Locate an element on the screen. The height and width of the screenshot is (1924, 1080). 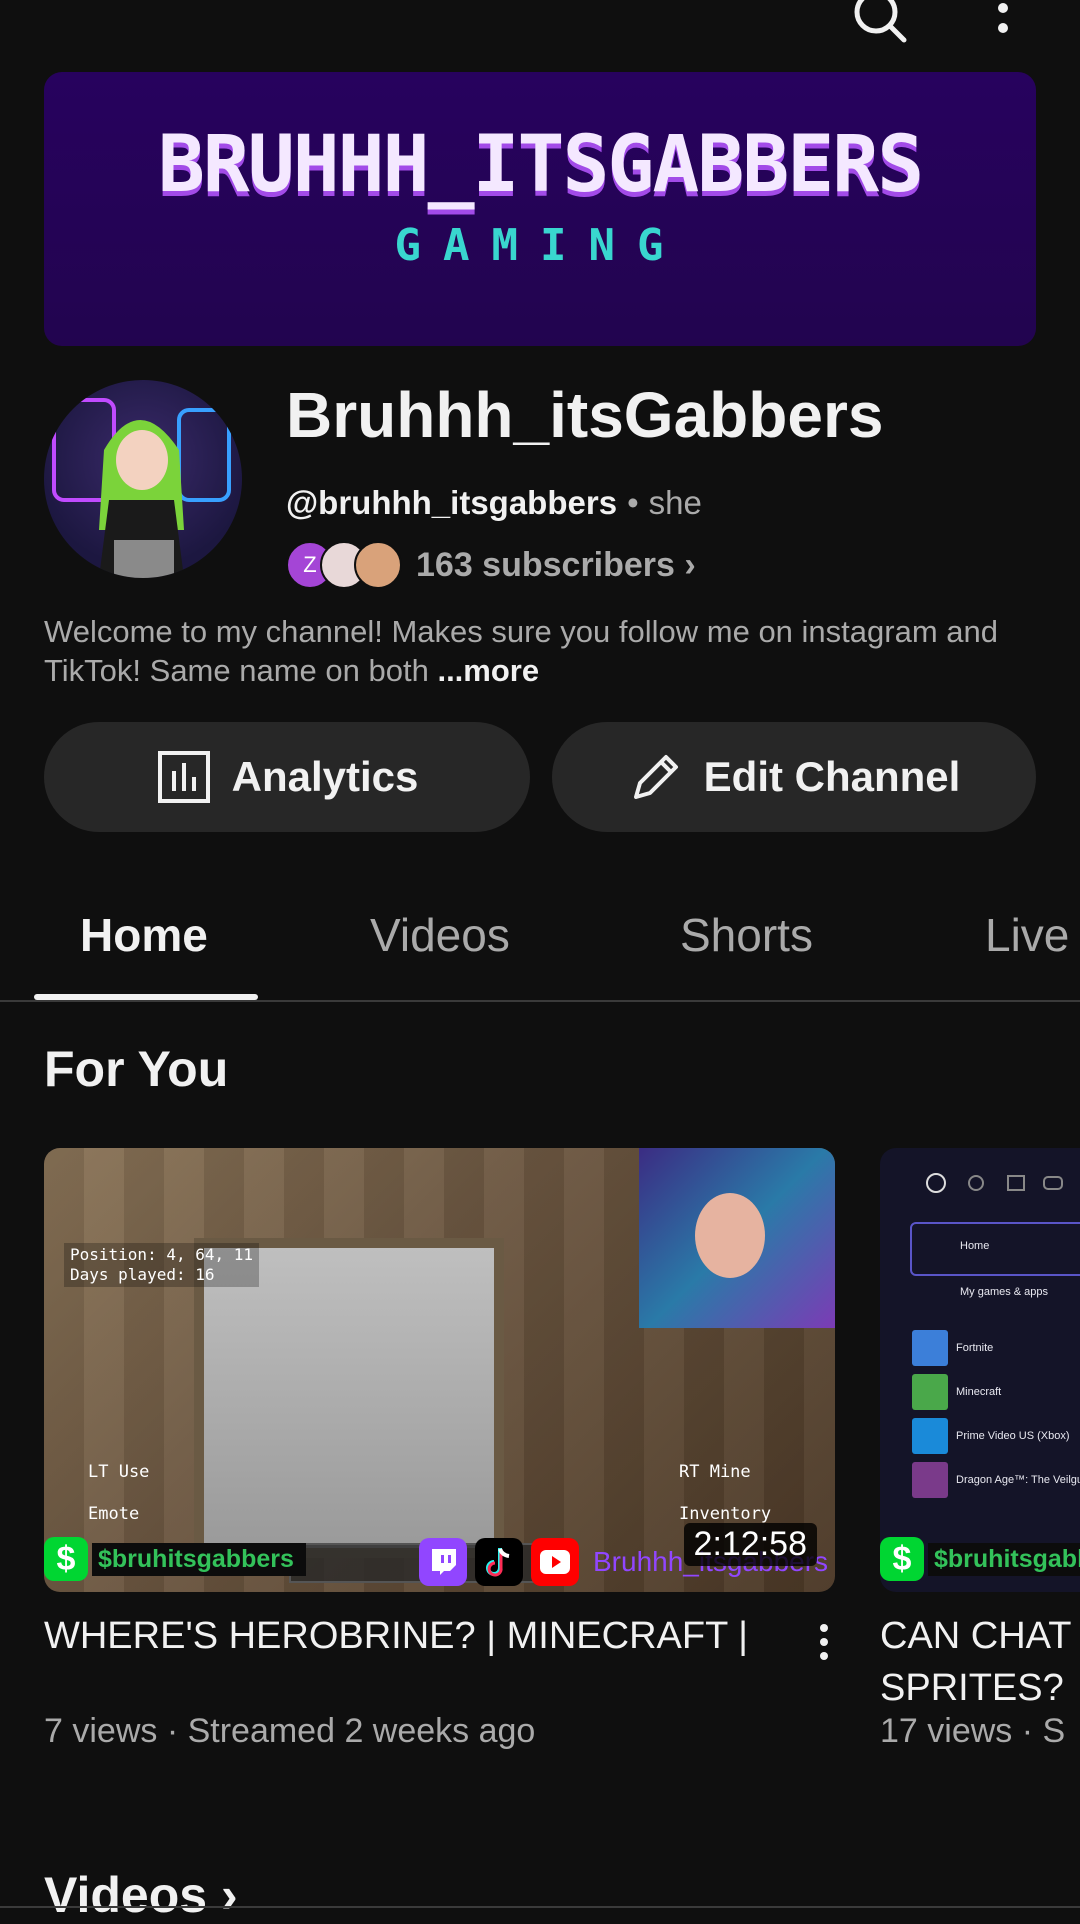
channel-pronouns: she is located at coordinates (675, 502).